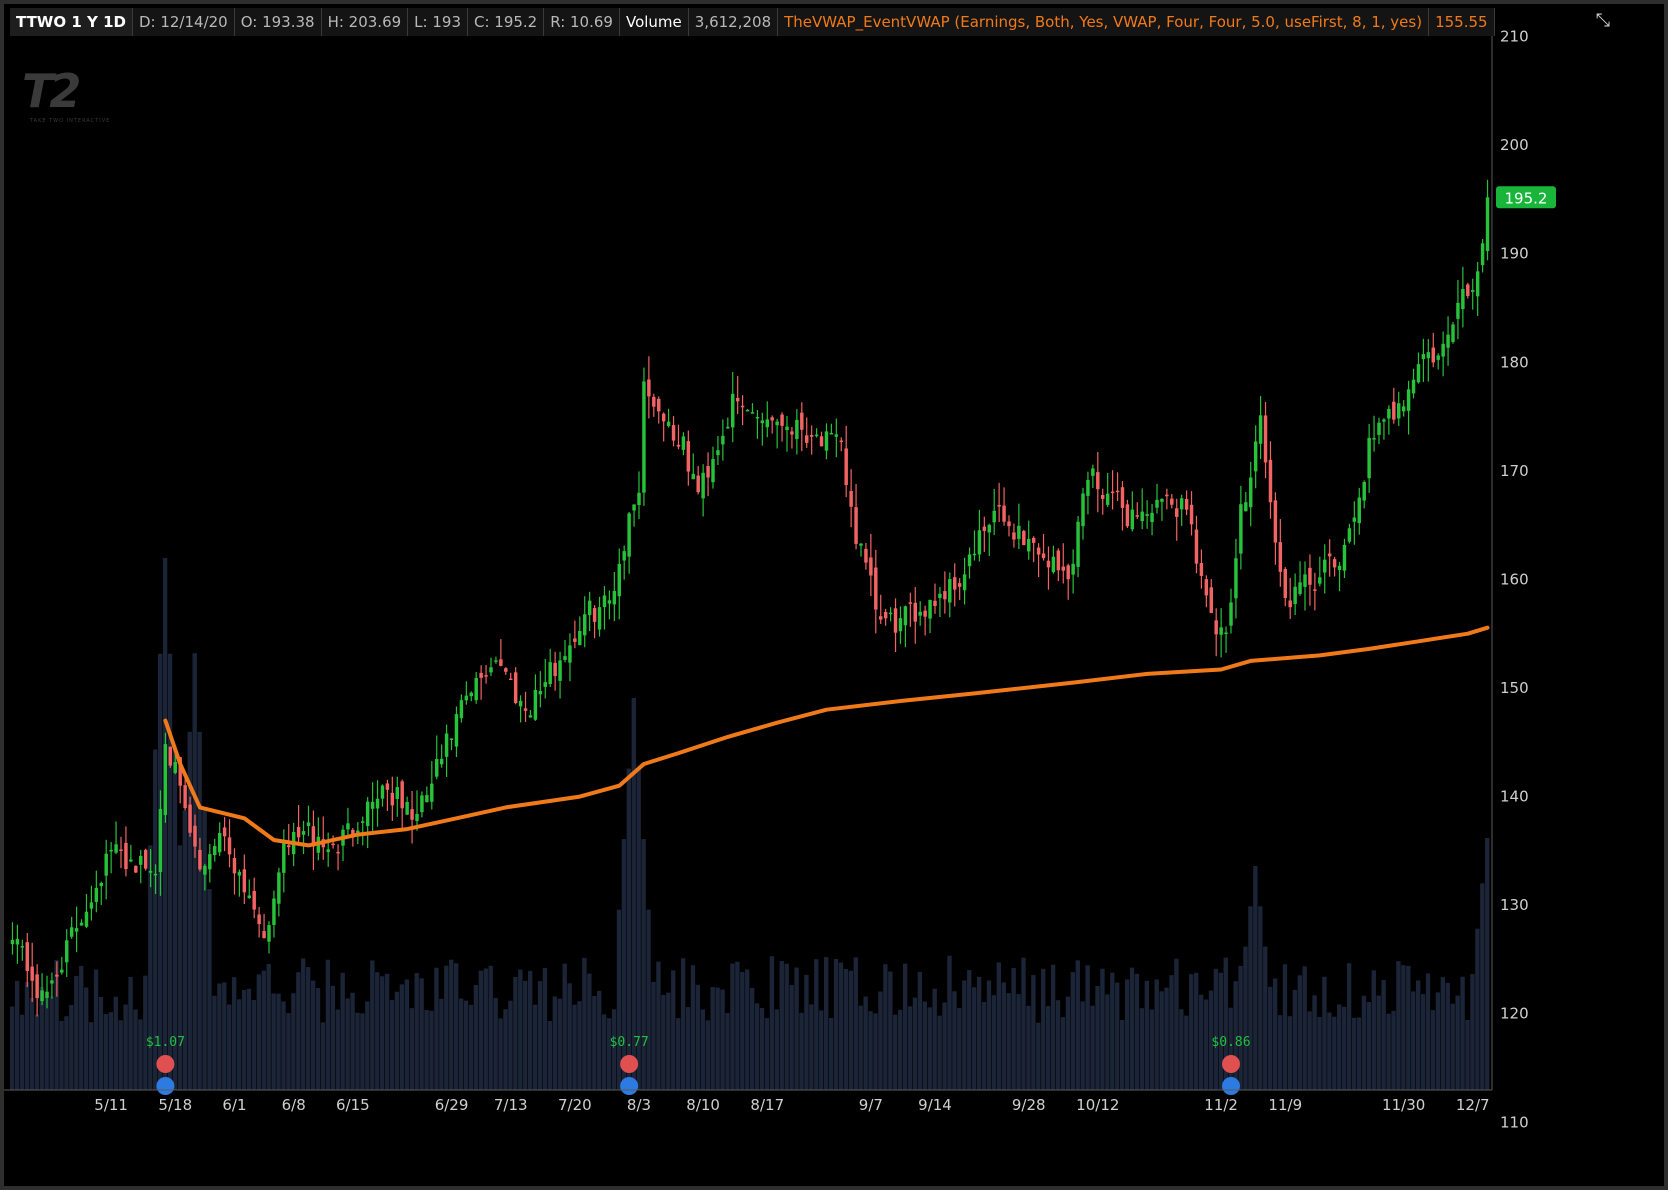 The image size is (1668, 1190). What do you see at coordinates (51, 91) in the screenshot?
I see `company-logo: T2` at bounding box center [51, 91].